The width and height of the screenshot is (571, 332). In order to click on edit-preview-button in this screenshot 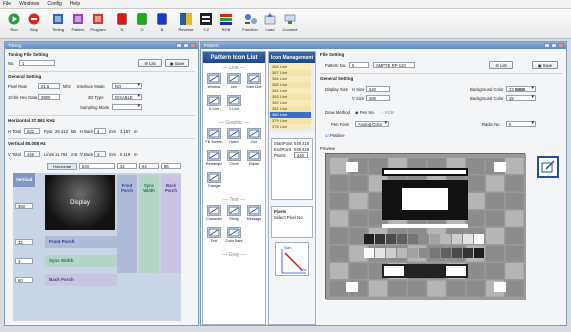, I will do `click(548, 167)`.